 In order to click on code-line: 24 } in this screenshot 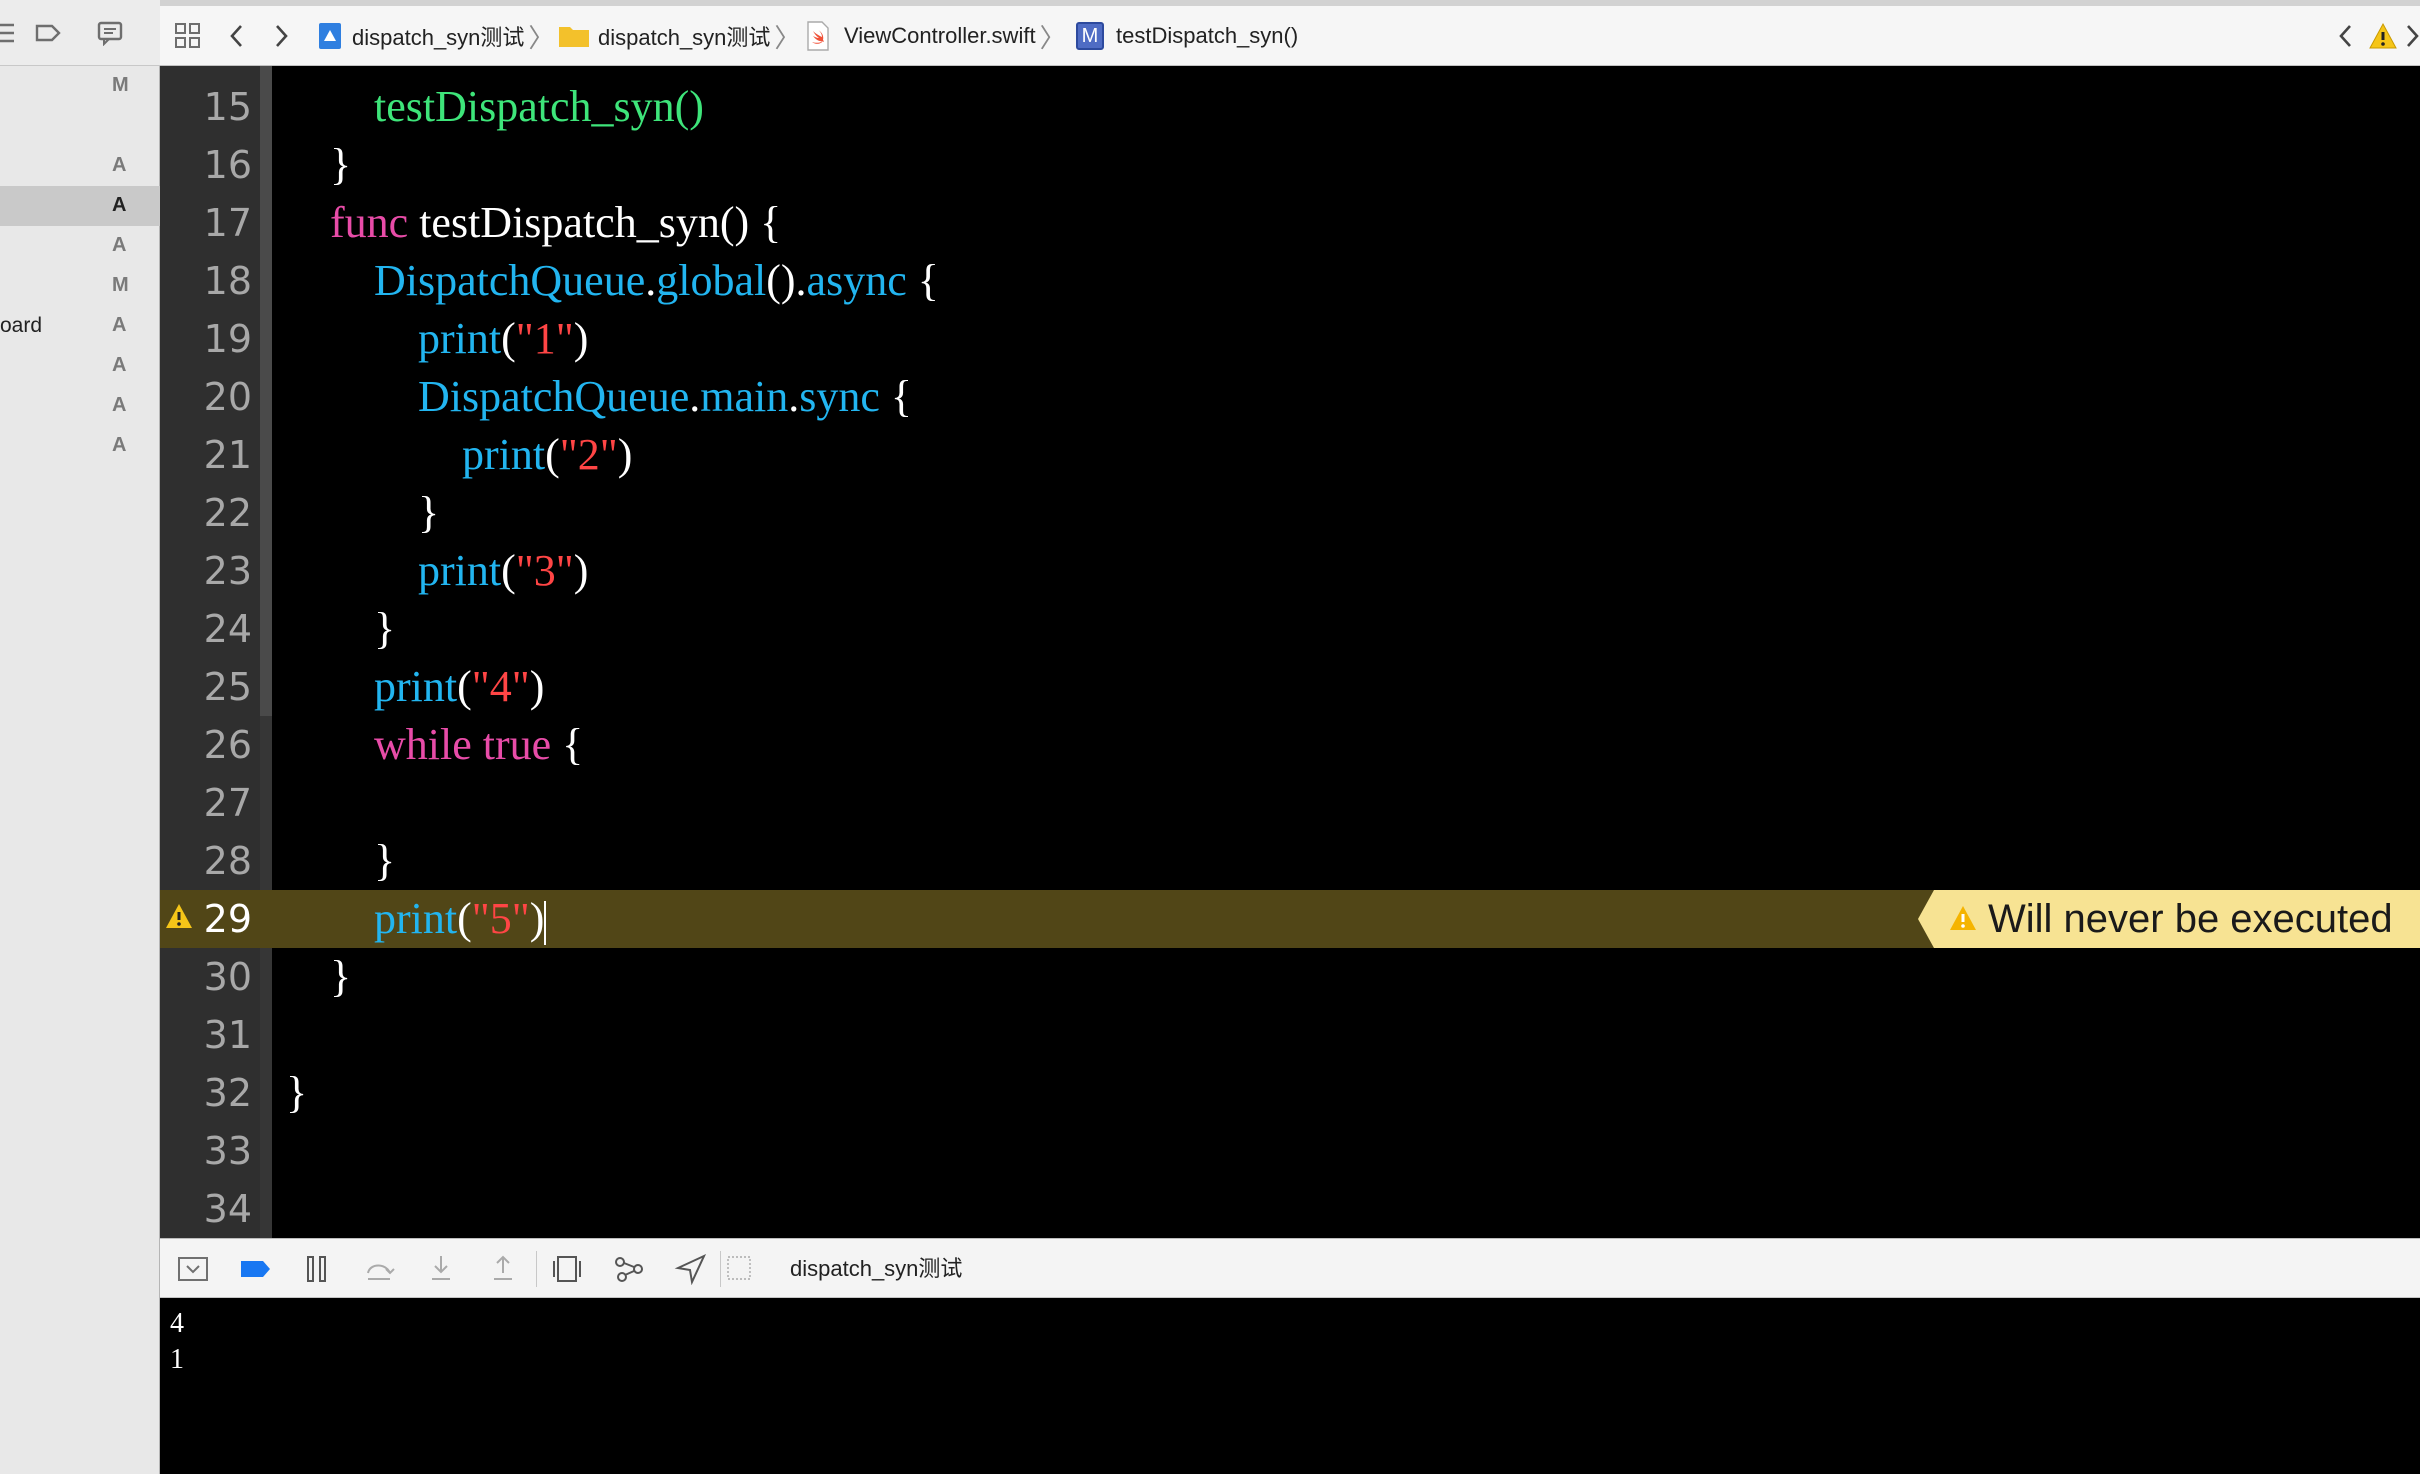, I will do `click(1290, 629)`.